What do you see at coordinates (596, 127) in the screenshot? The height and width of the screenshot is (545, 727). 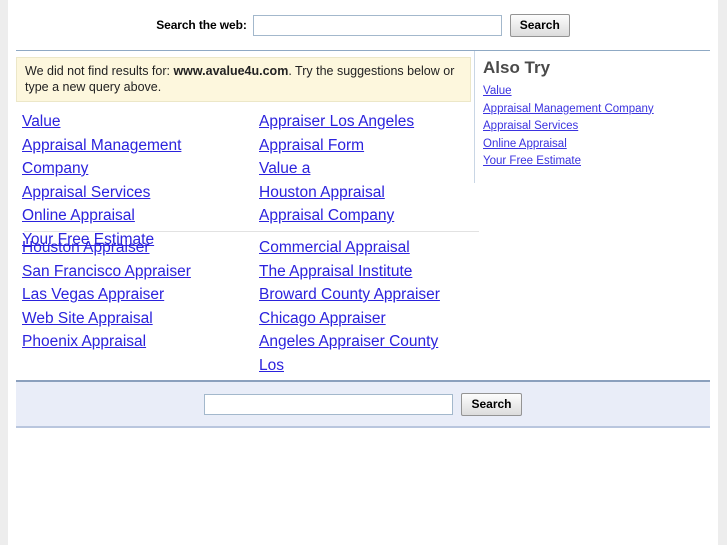 I see `also-try-link: Appraisal Services` at bounding box center [596, 127].